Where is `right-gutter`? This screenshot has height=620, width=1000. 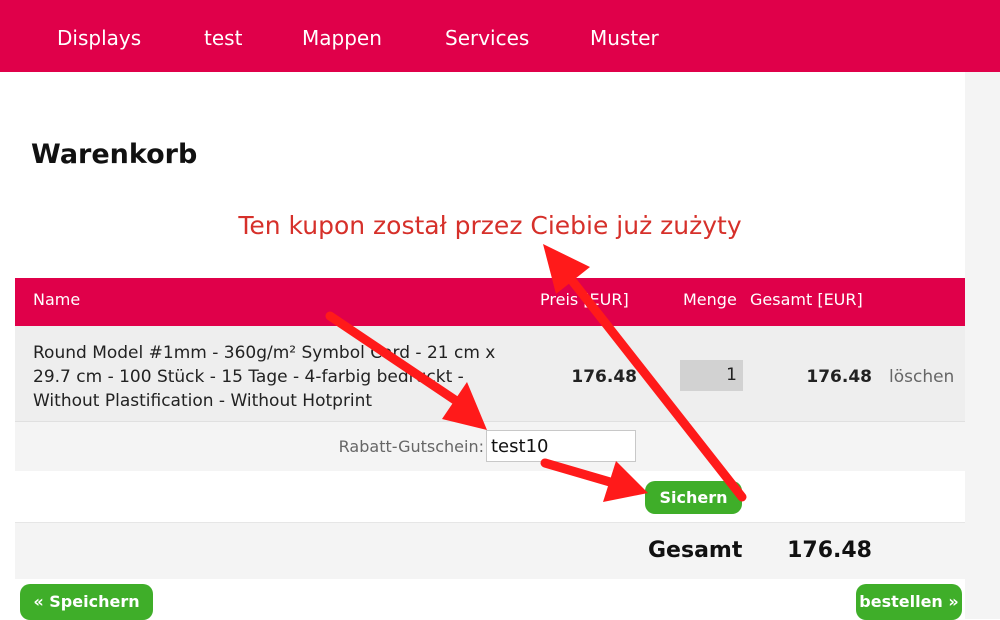
right-gutter is located at coordinates (982, 345).